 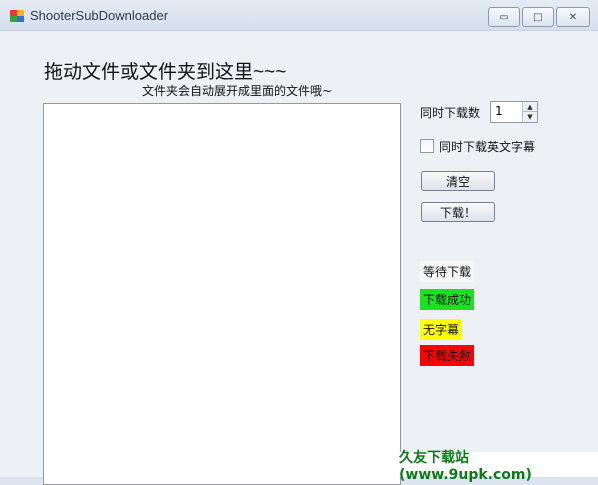 I want to click on concurrent-spinner: 1 ▲ ▼, so click(x=514, y=112).